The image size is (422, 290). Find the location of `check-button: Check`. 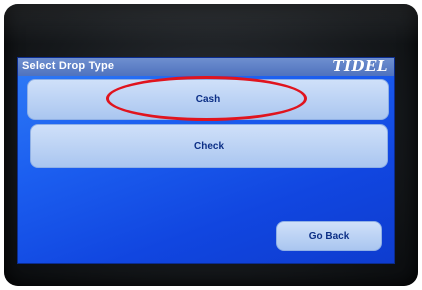

check-button: Check is located at coordinates (209, 146).